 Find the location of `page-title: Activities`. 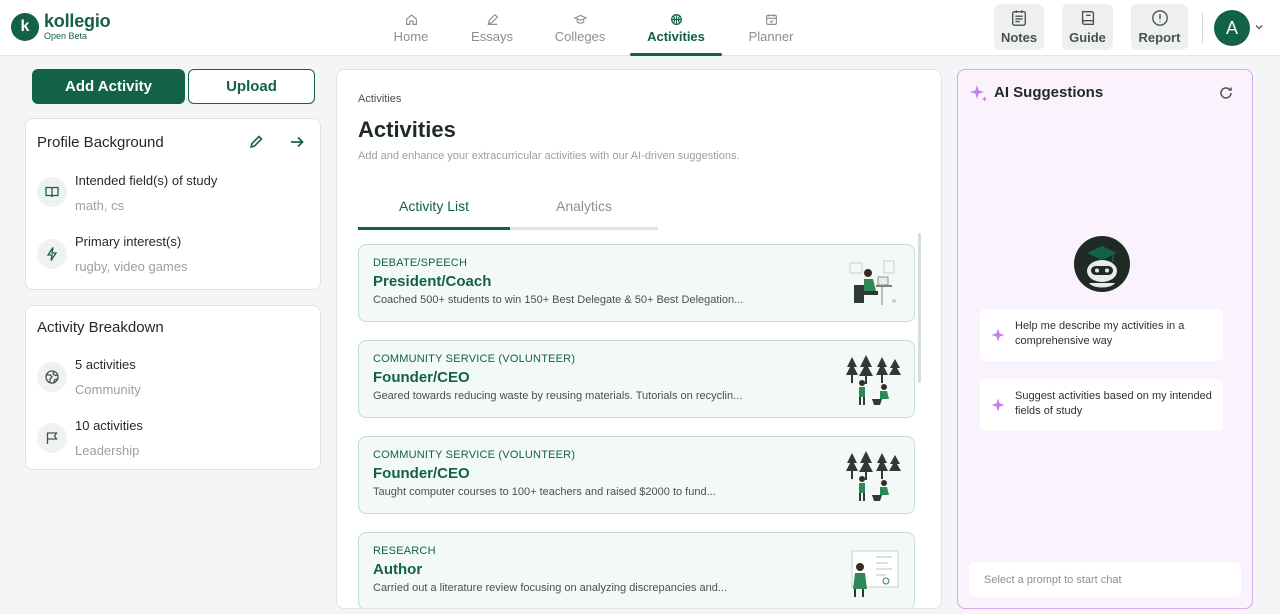

page-title: Activities is located at coordinates (407, 129).